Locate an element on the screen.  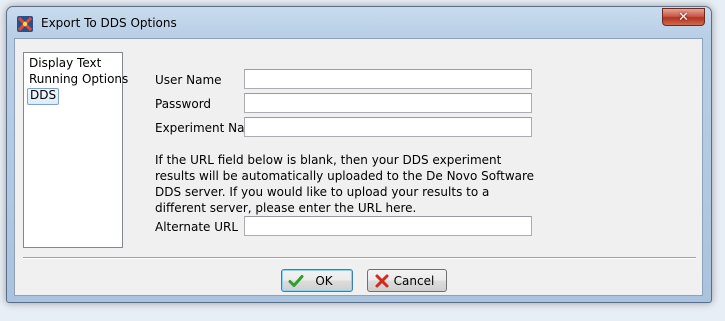
close-icon: ✕ is located at coordinates (683, 17).